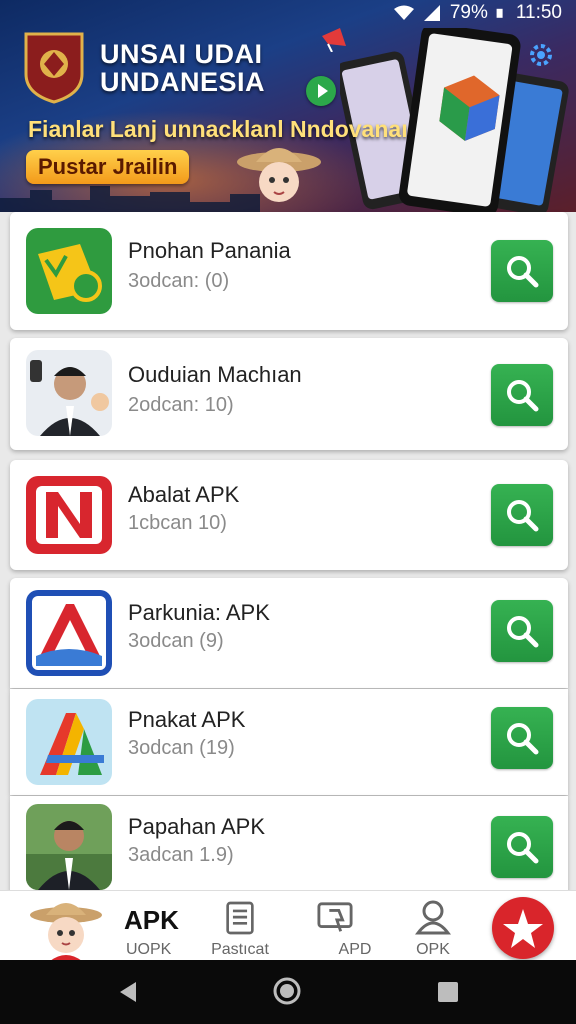 This screenshot has width=576, height=1024. I want to click on system-nav-bar, so click(288, 992).